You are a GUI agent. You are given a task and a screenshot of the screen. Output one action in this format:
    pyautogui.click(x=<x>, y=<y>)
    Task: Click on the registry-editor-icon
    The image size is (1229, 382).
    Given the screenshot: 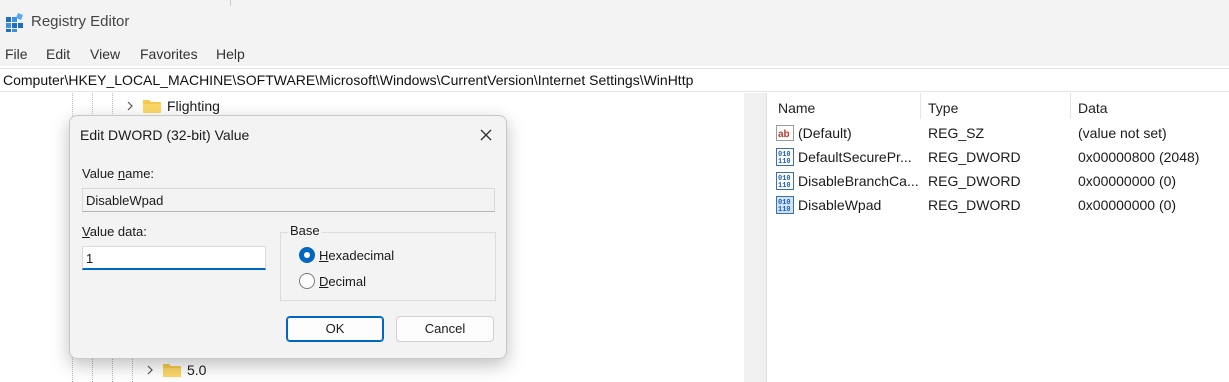 What is the action you would take?
    pyautogui.click(x=14, y=22)
    